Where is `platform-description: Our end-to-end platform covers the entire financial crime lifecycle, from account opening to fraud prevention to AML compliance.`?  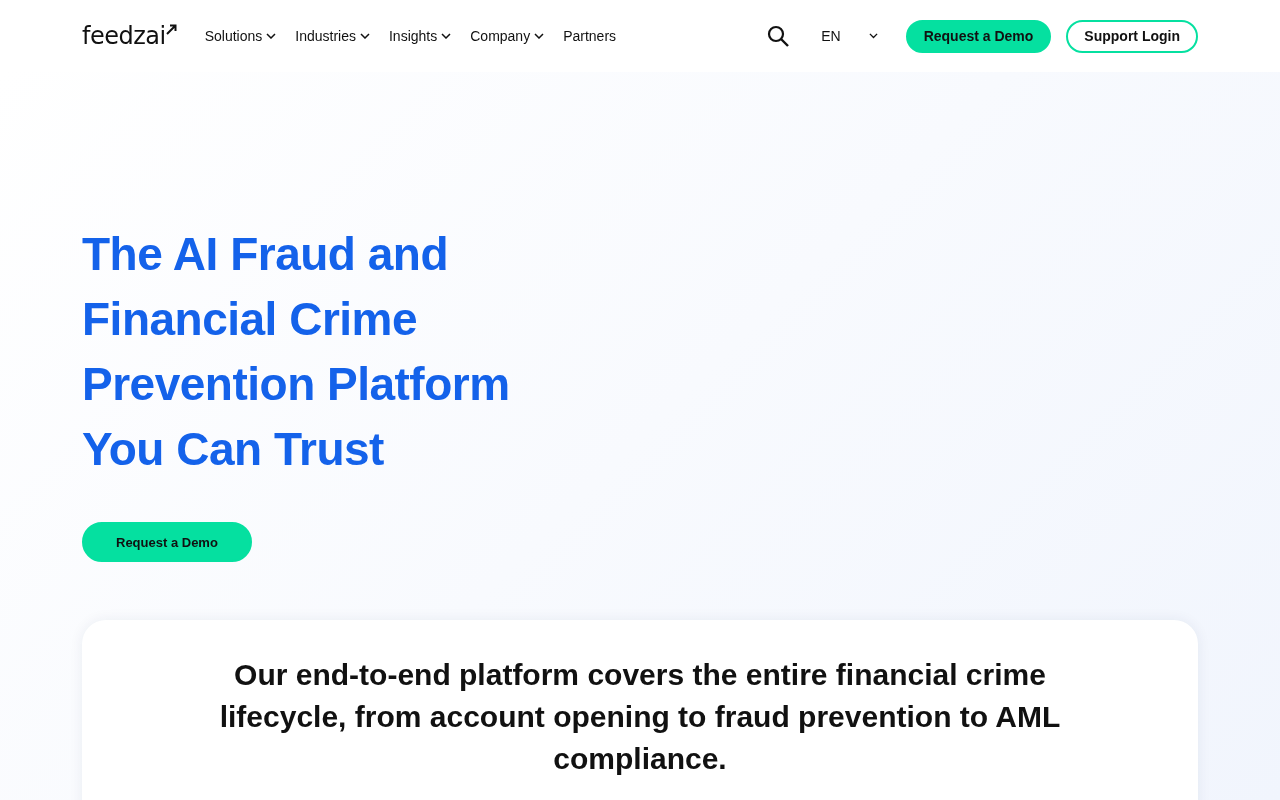 platform-description: Our end-to-end platform covers the entire financial crime lifecycle, from account opening to fraud prevention to AML compliance. is located at coordinates (640, 717).